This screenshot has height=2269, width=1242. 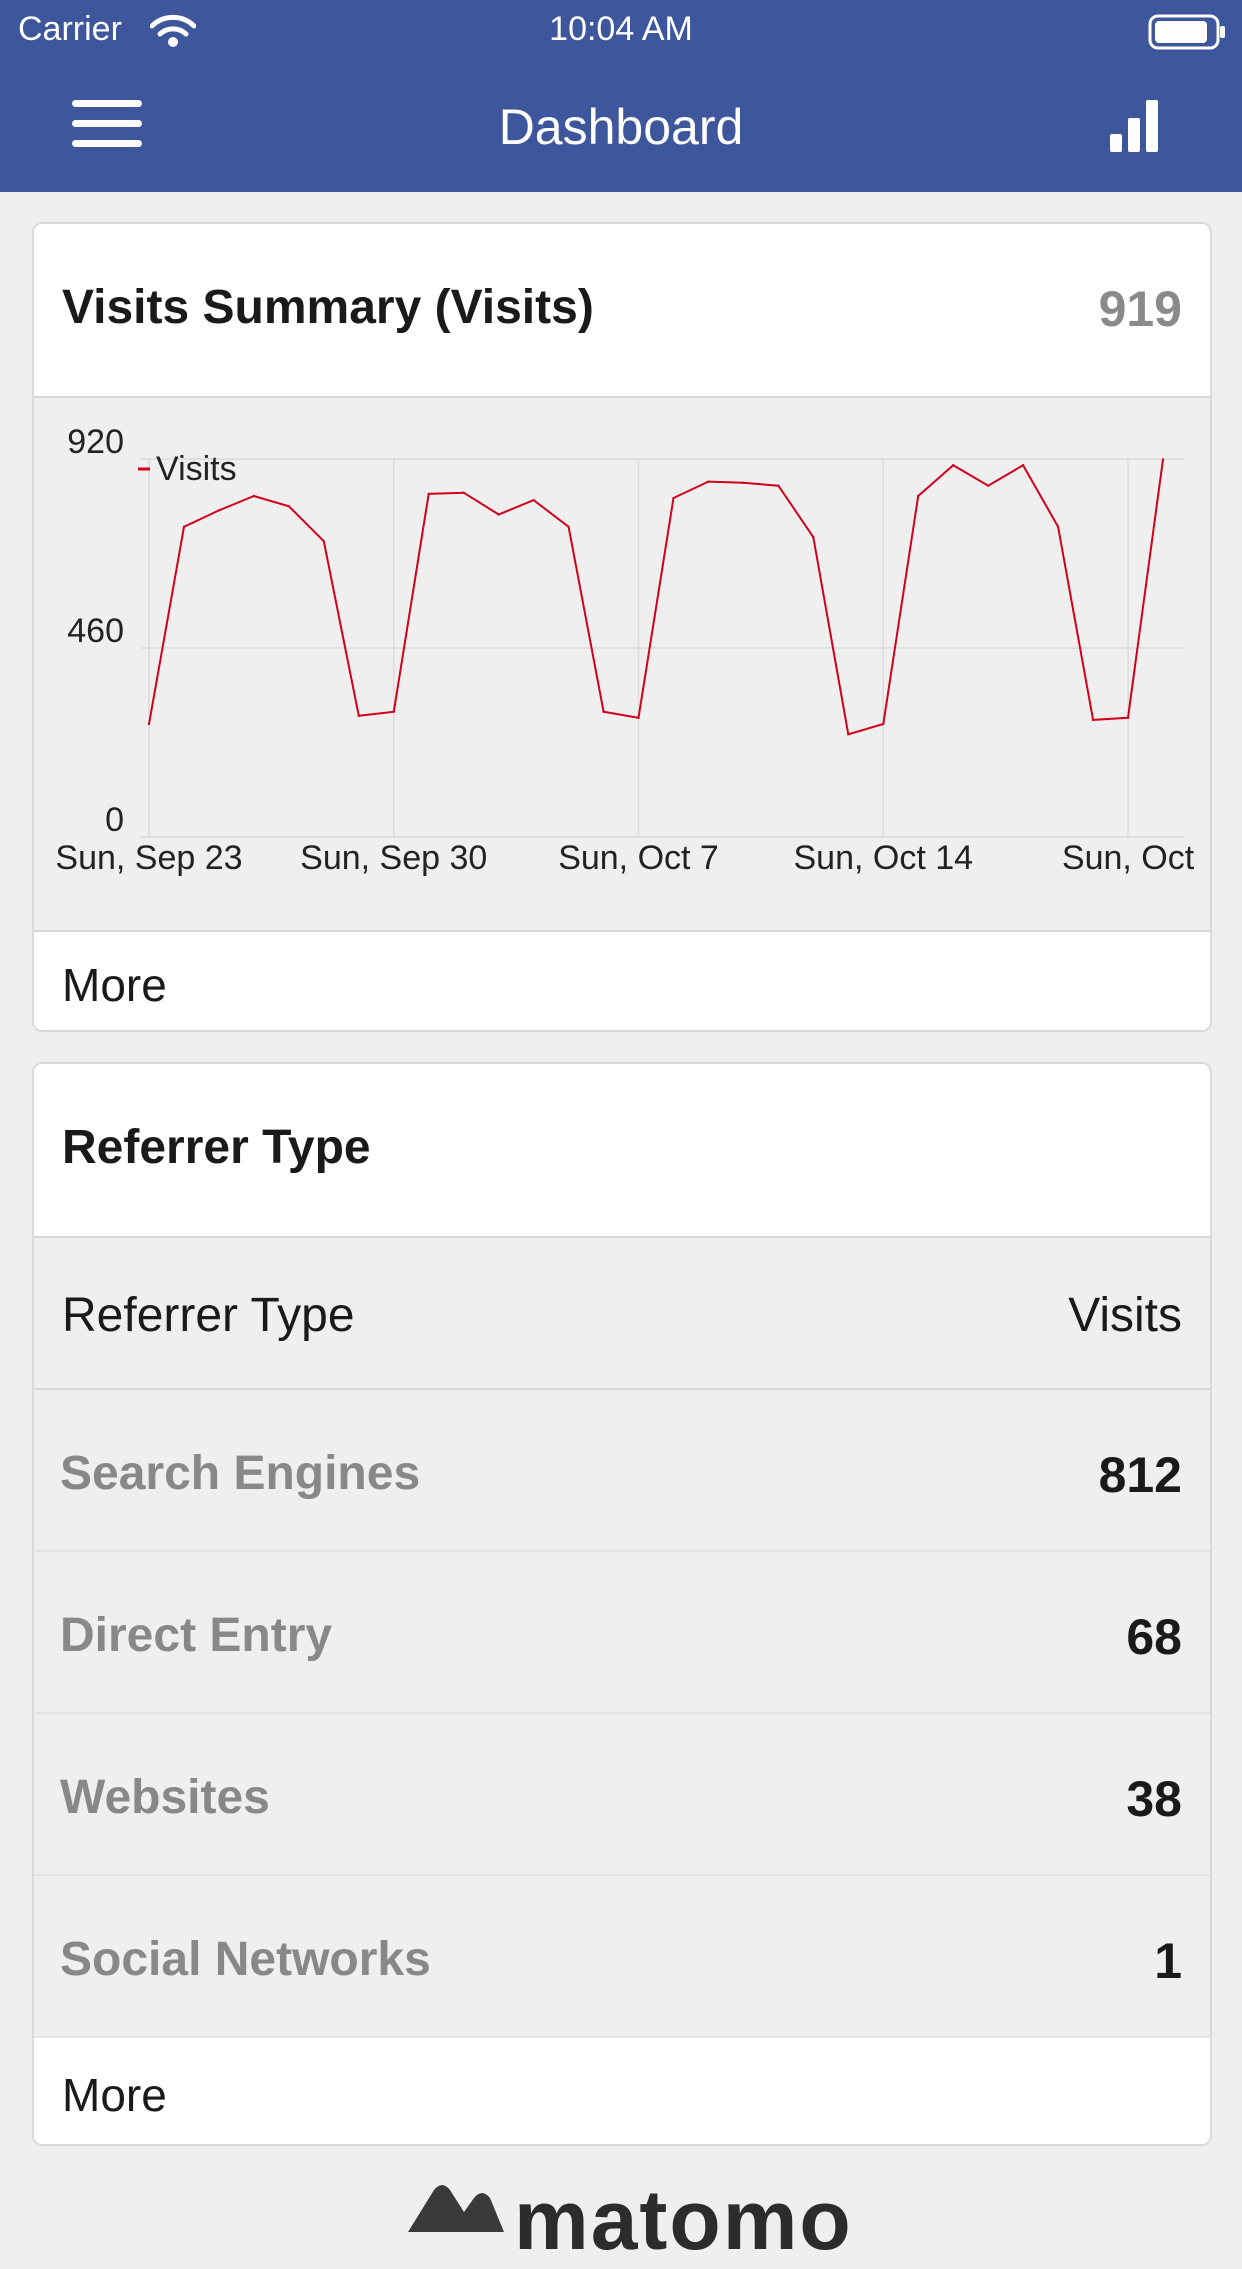 I want to click on logo-text: matomo, so click(x=683, y=2220).